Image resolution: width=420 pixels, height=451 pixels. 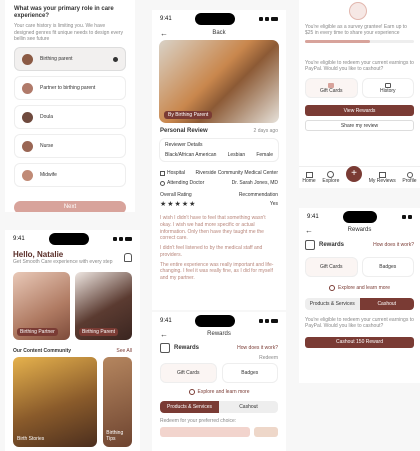 What do you see at coordinates (186, 183) in the screenshot?
I see `attending-label: Attending Doctor` at bounding box center [186, 183].